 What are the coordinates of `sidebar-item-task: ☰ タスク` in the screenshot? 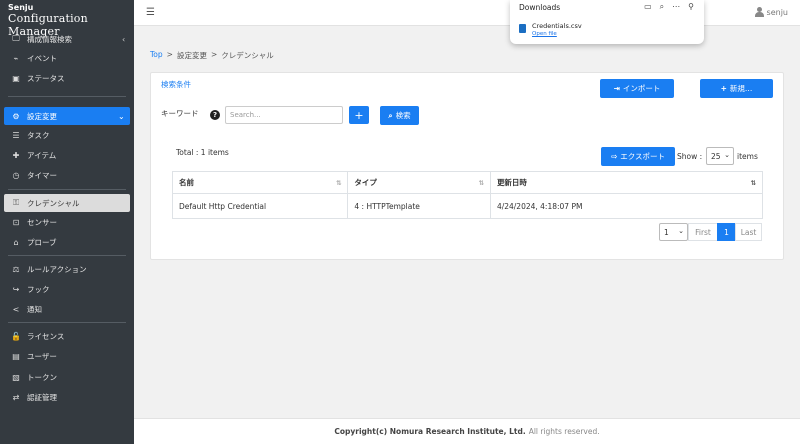 It's located at (67, 135).